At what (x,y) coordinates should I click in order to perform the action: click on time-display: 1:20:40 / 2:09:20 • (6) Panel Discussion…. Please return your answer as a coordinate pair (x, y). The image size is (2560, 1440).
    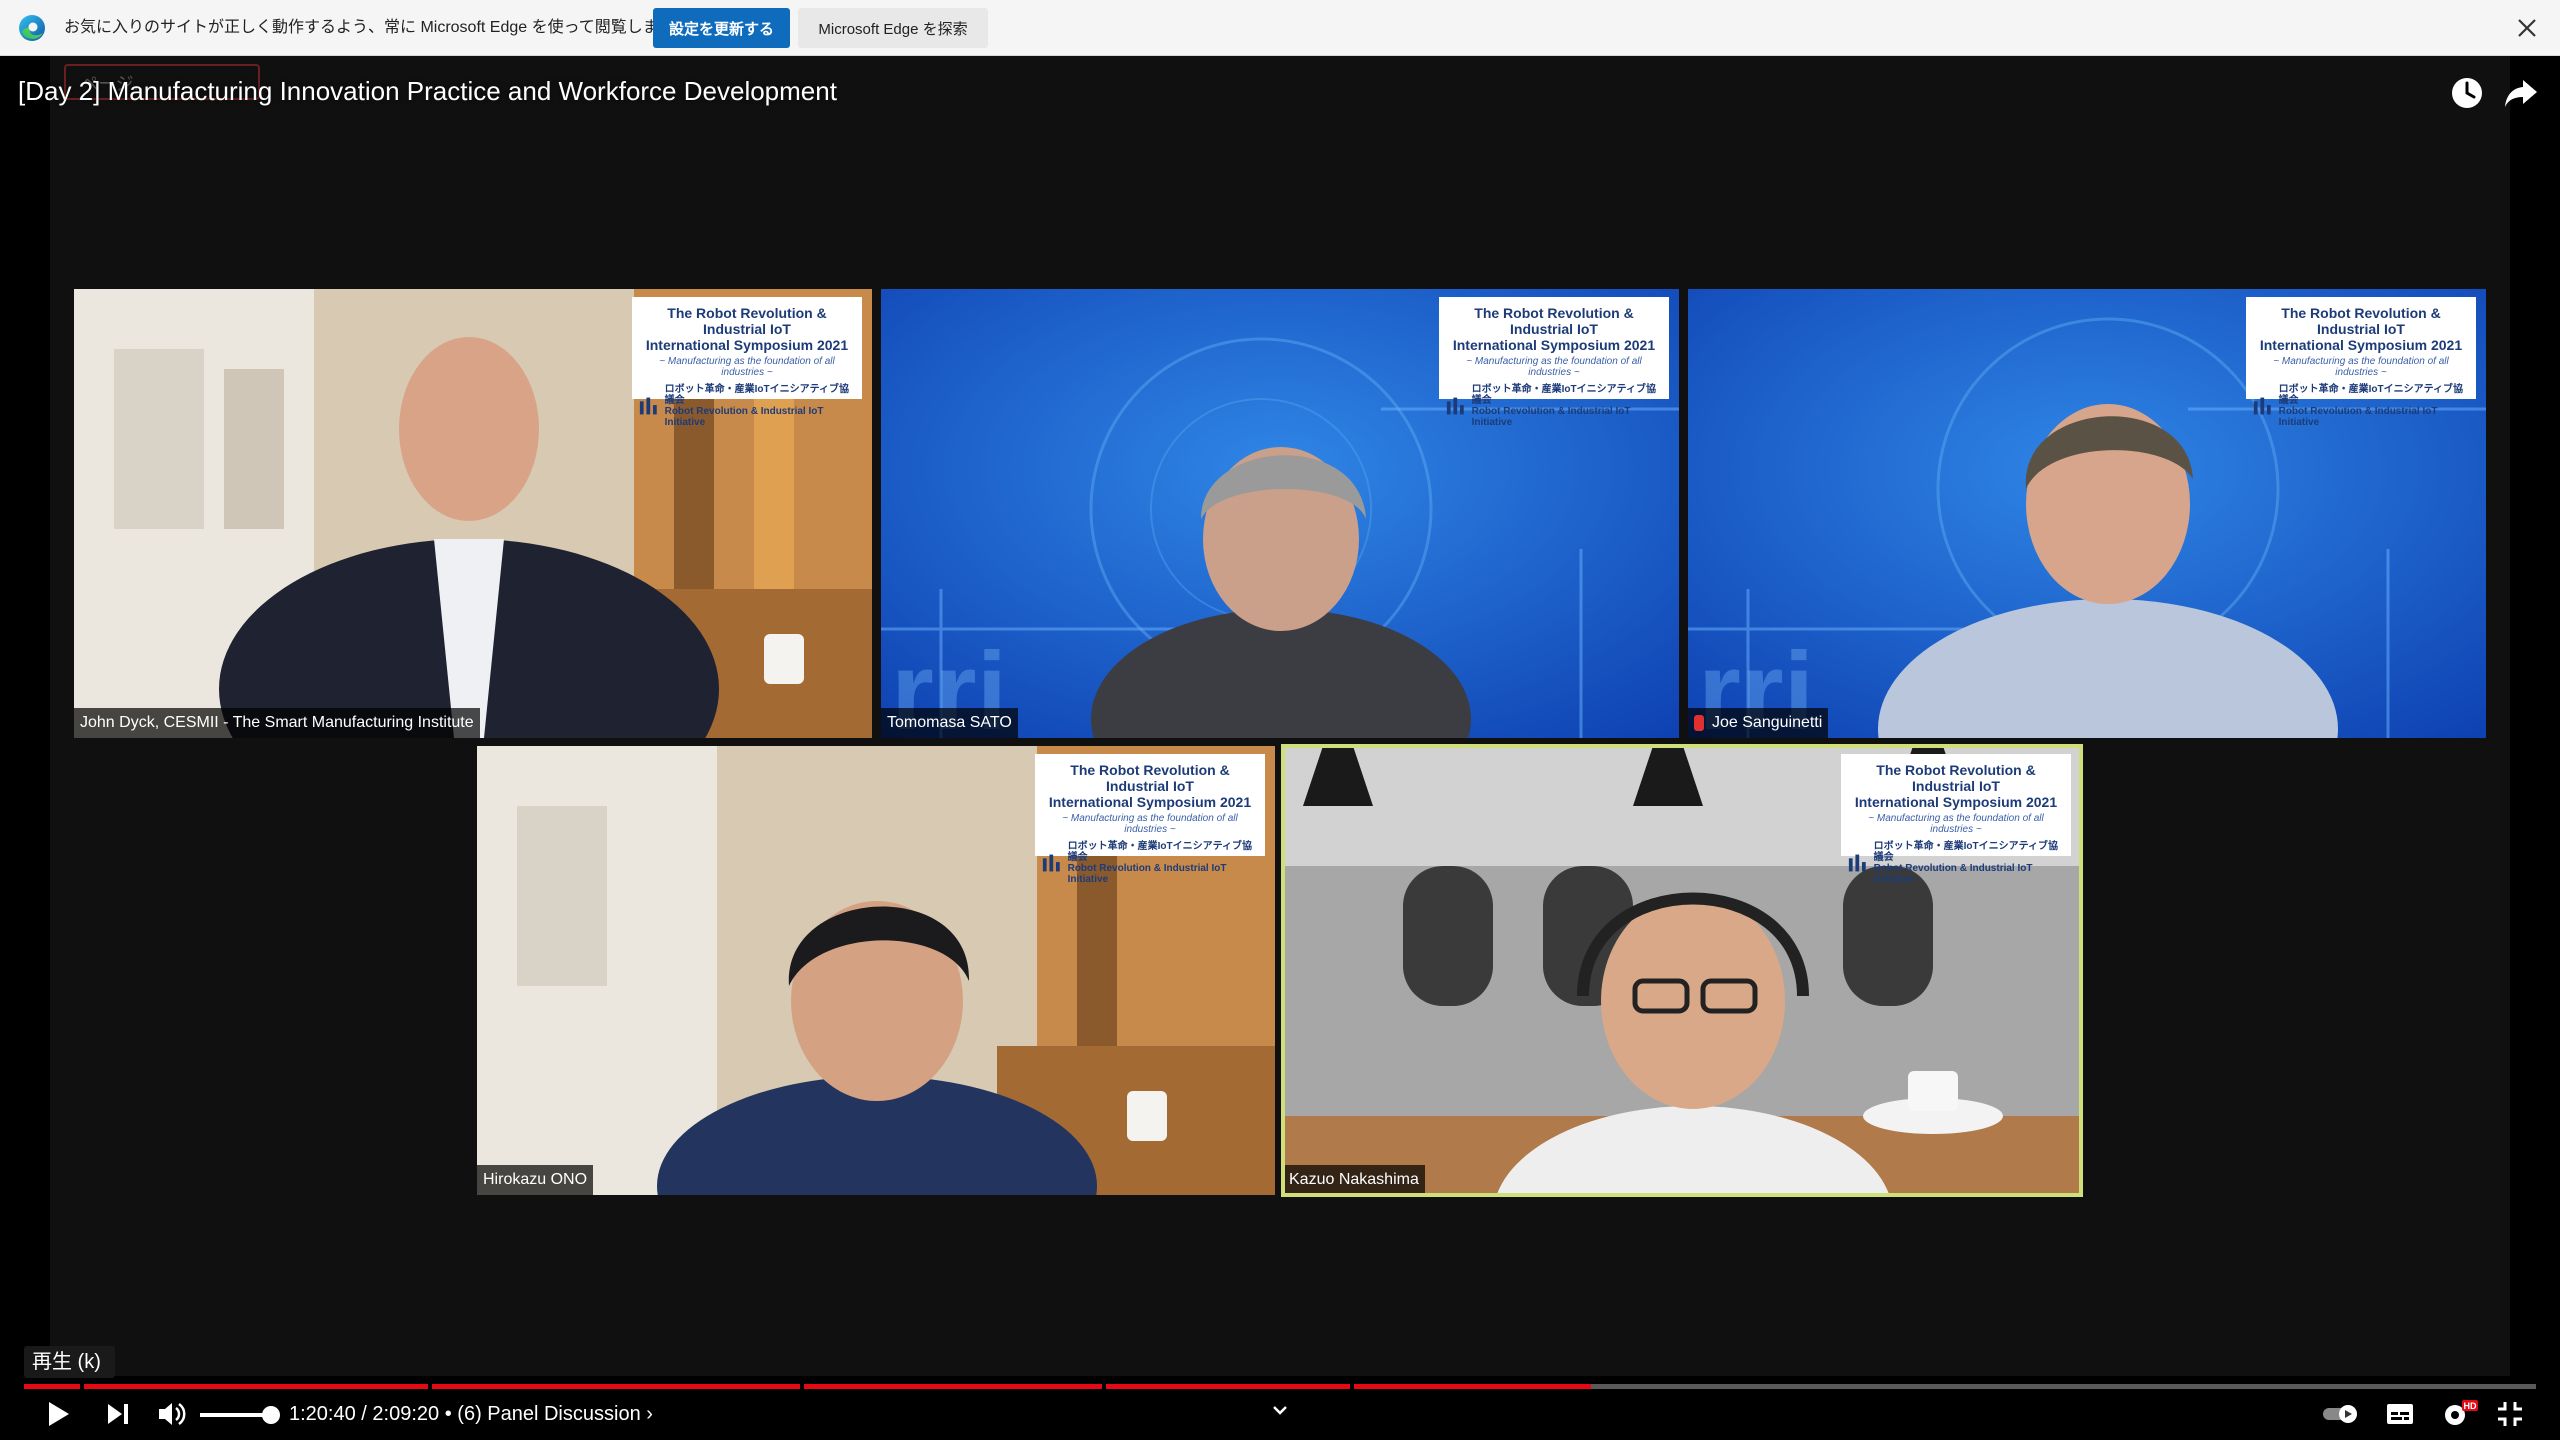
    Looking at the image, I should click on (471, 1414).